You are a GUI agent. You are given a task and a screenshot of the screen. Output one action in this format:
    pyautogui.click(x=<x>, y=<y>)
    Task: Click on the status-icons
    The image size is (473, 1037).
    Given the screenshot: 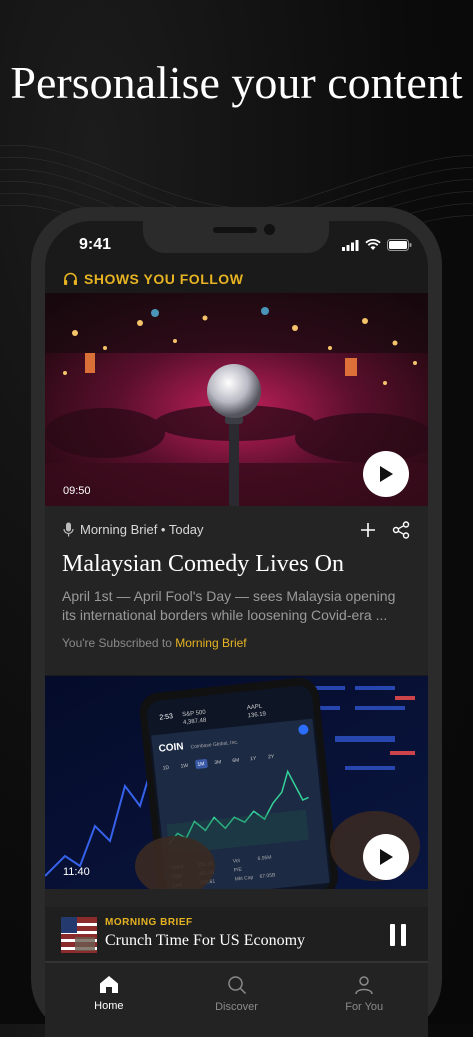 What is the action you would take?
    pyautogui.click(x=377, y=245)
    